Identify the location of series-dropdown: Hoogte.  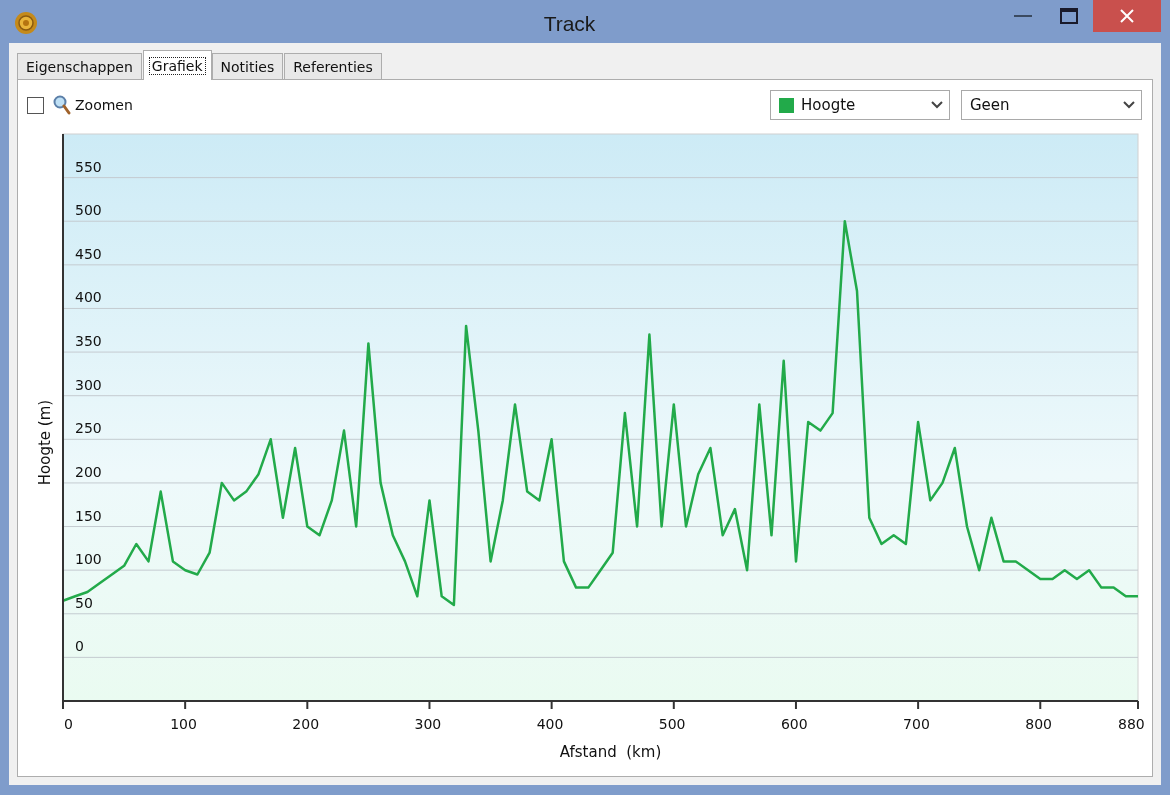
(860, 105).